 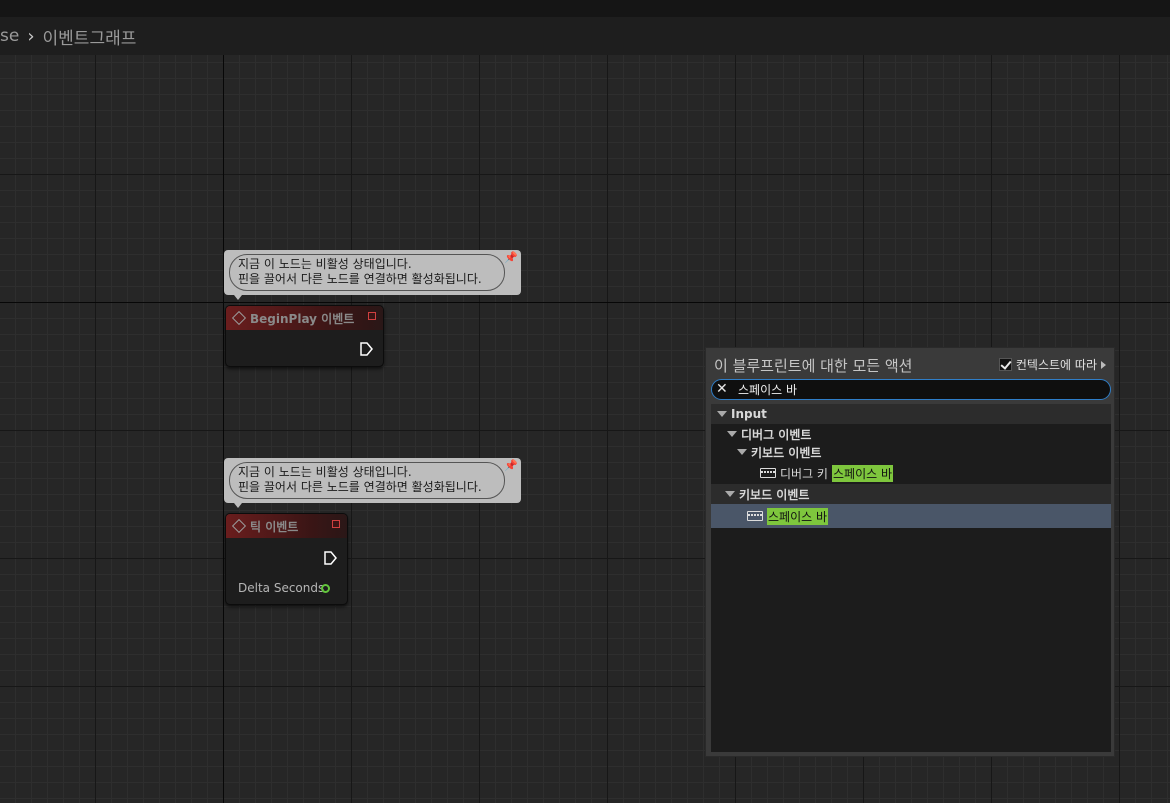 I want to click on context-sensitive-toggle: 컨텍스트에 따라, so click(x=1052, y=364).